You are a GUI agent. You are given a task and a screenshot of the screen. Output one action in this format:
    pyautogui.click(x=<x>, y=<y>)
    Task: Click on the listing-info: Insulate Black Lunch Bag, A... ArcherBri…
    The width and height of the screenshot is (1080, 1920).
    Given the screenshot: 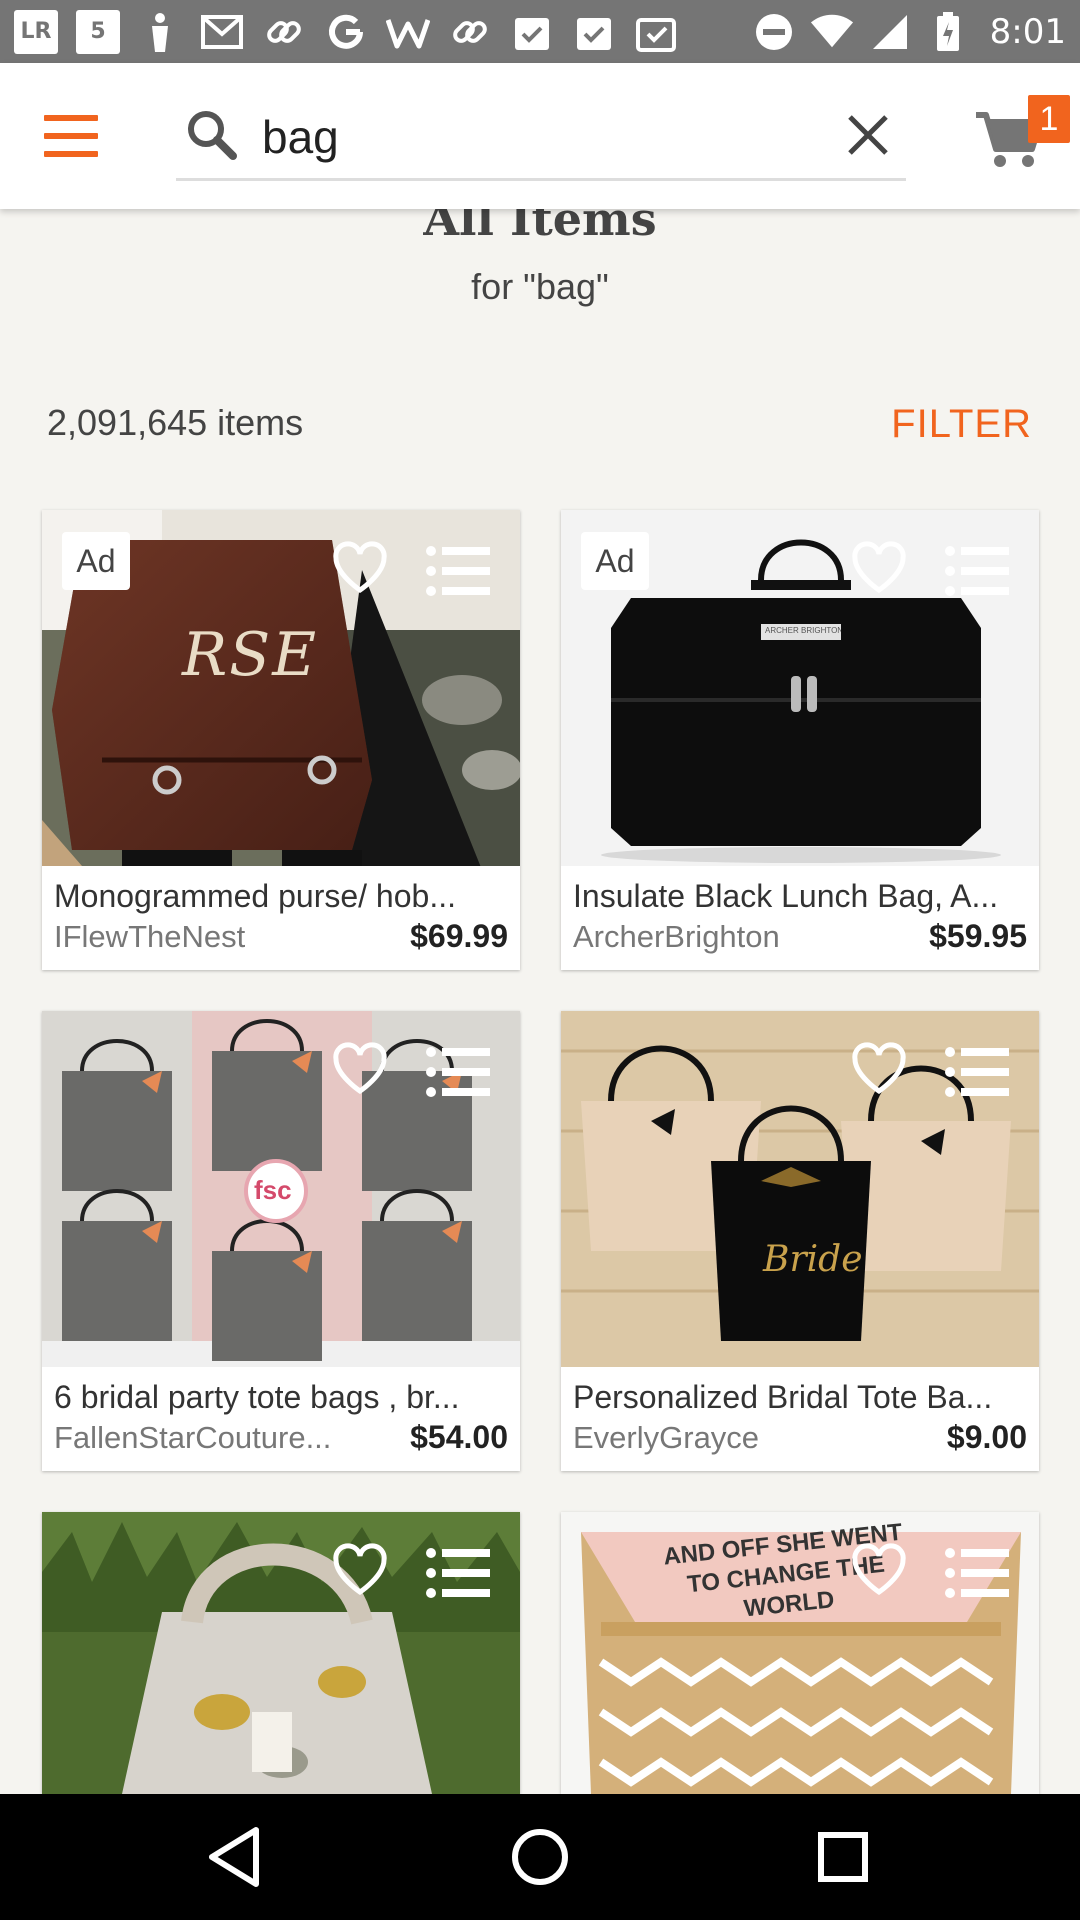 What is the action you would take?
    pyautogui.click(x=800, y=918)
    